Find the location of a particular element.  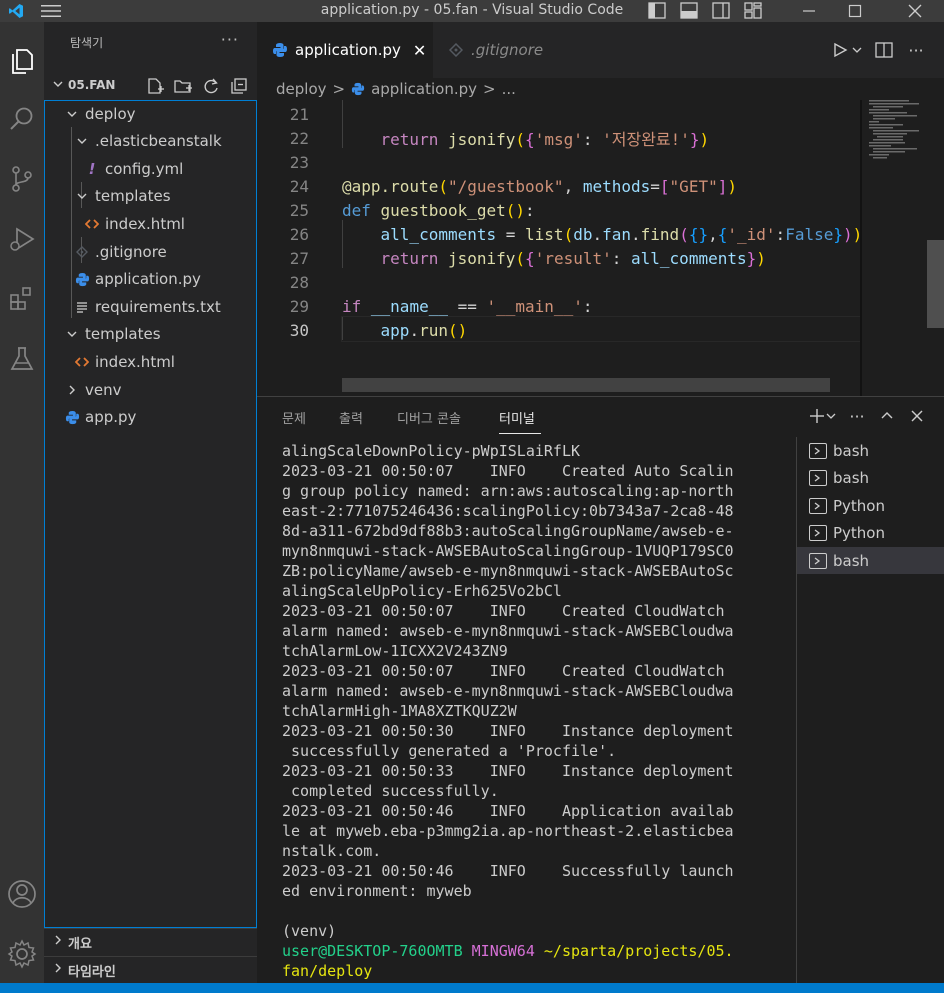

toggle-secondary-sidebar-icon is located at coordinates (721, 10).